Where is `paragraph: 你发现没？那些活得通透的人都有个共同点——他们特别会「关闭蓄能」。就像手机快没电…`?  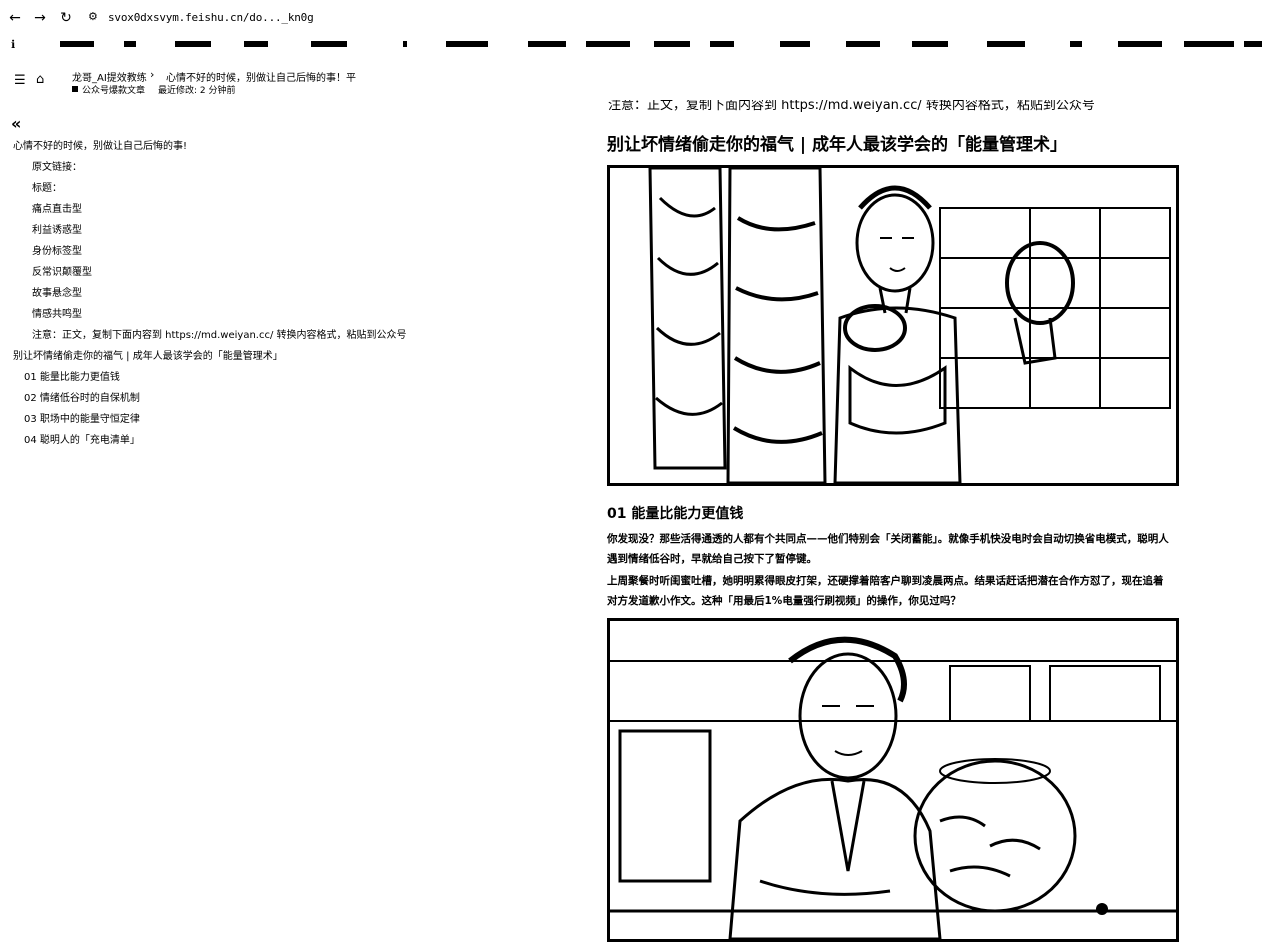 paragraph: 你发现没？那些活得通透的人都有个共同点——他们特别会「关闭蓄能」。就像手机快没电… is located at coordinates (888, 549).